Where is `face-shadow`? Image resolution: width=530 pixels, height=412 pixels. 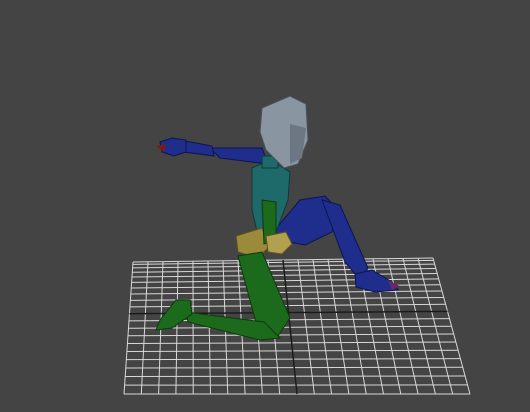
face-shadow is located at coordinates (298, 144).